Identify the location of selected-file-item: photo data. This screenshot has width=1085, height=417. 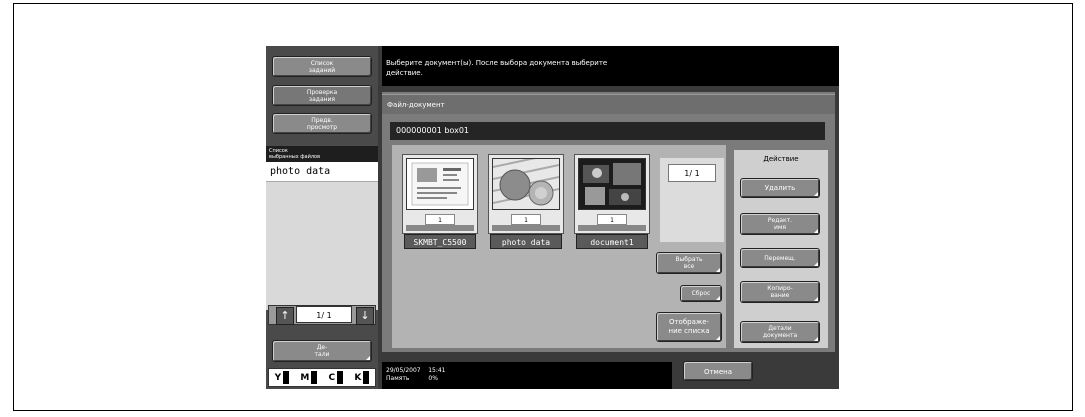
(322, 172).